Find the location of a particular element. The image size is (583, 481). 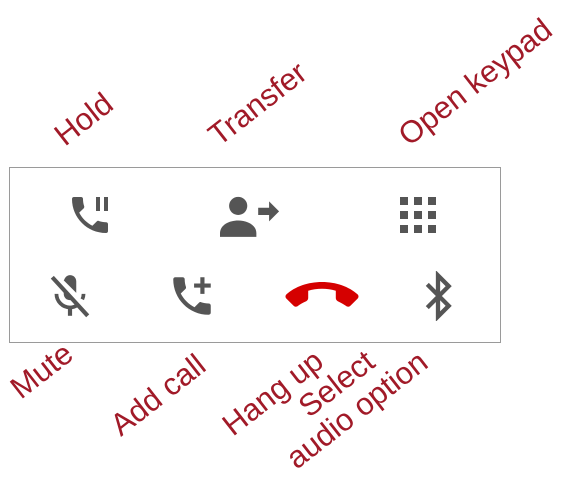

transfer-button is located at coordinates (250, 215).